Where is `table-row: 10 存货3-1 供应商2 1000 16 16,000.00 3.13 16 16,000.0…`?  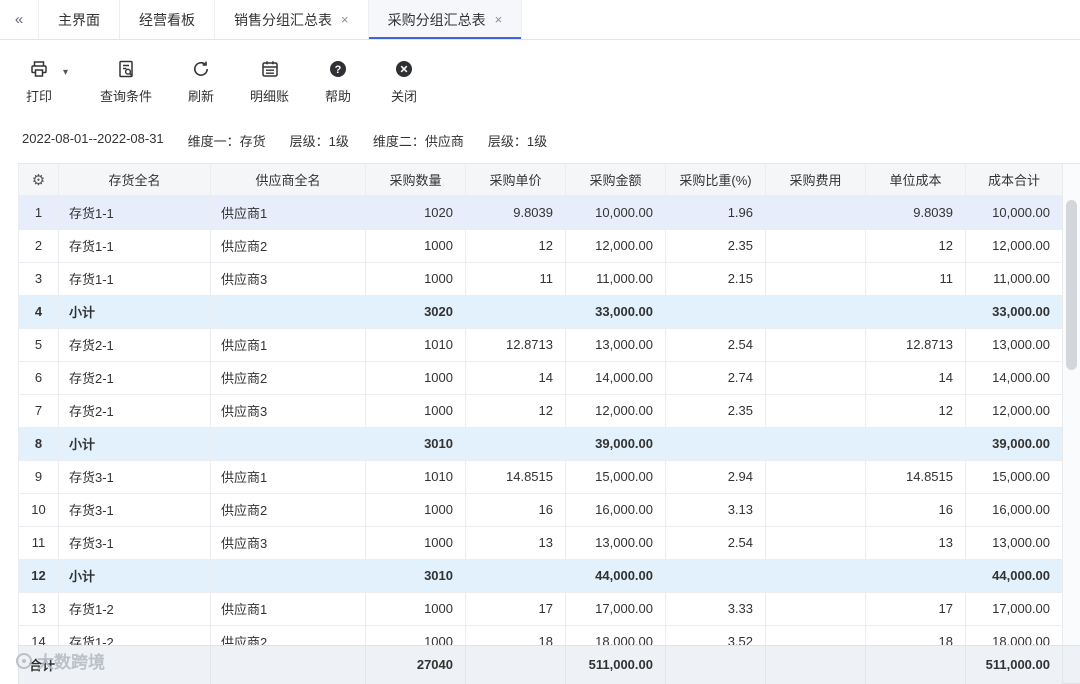
table-row: 10 存货3-1 供应商2 1000 16 16,000.00 3.13 16 16,000.0… is located at coordinates (540, 510).